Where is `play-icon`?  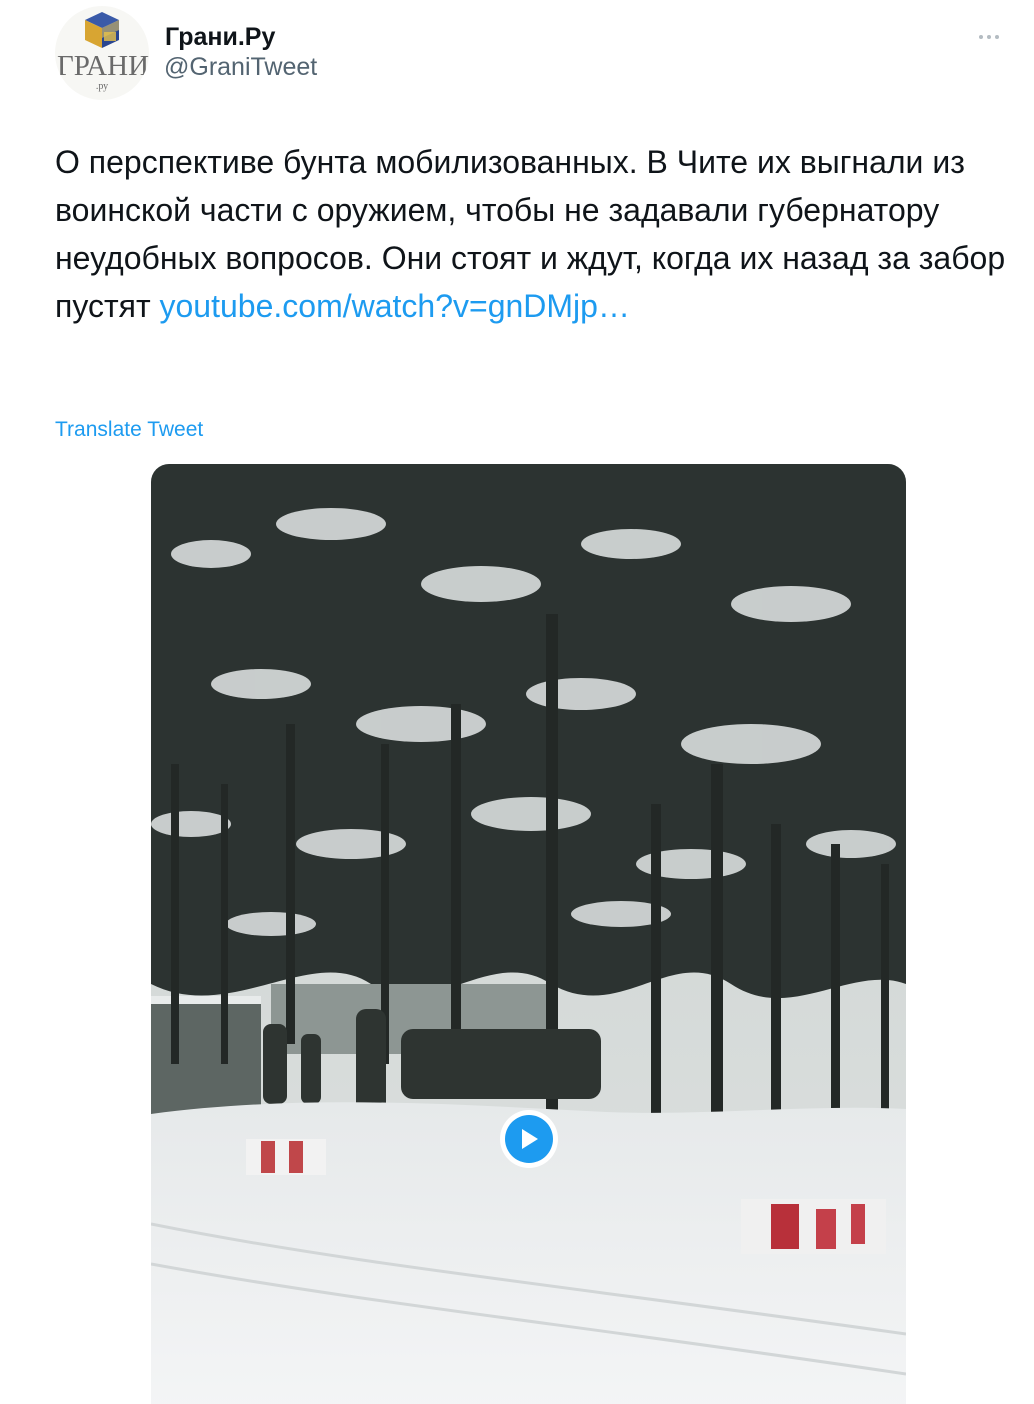
play-icon is located at coordinates (530, 1139).